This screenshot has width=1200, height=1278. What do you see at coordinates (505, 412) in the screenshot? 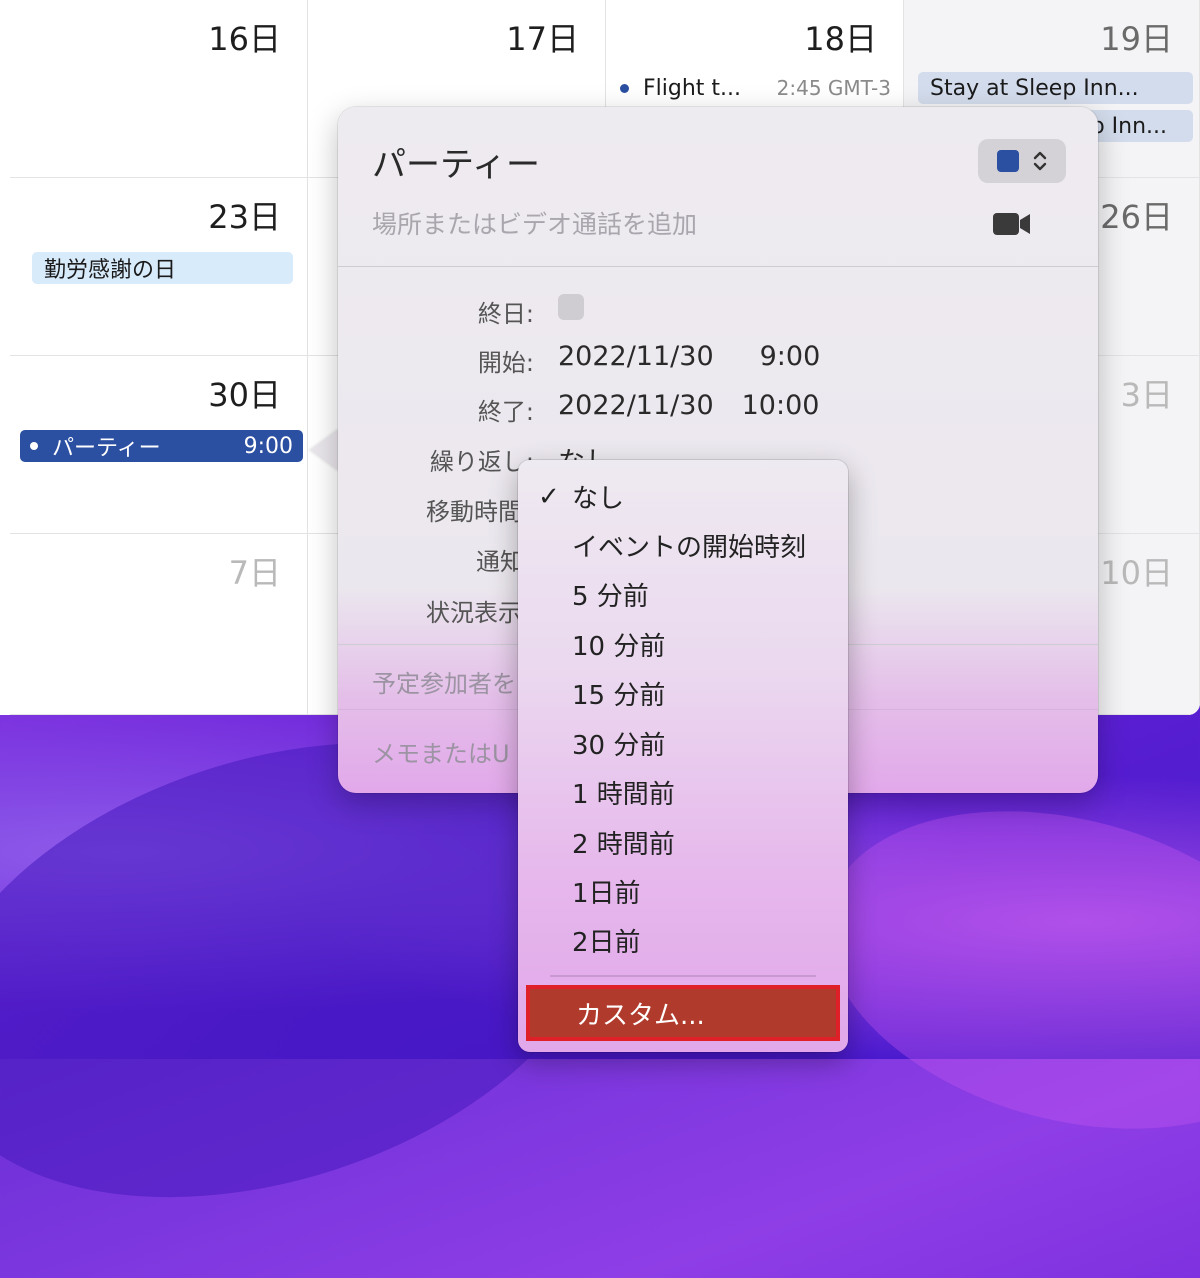
I see `end-label: 終了:` at bounding box center [505, 412].